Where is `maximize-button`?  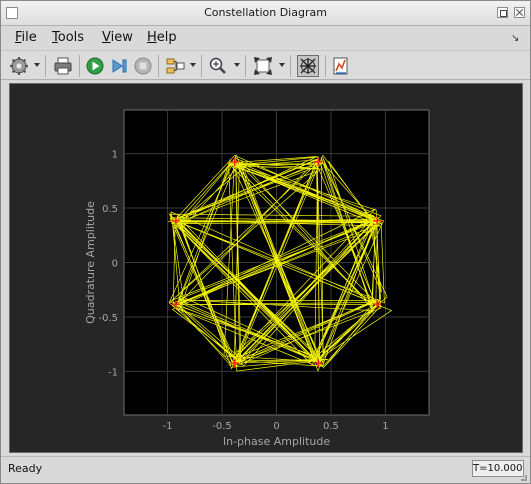 maximize-button is located at coordinates (502, 12).